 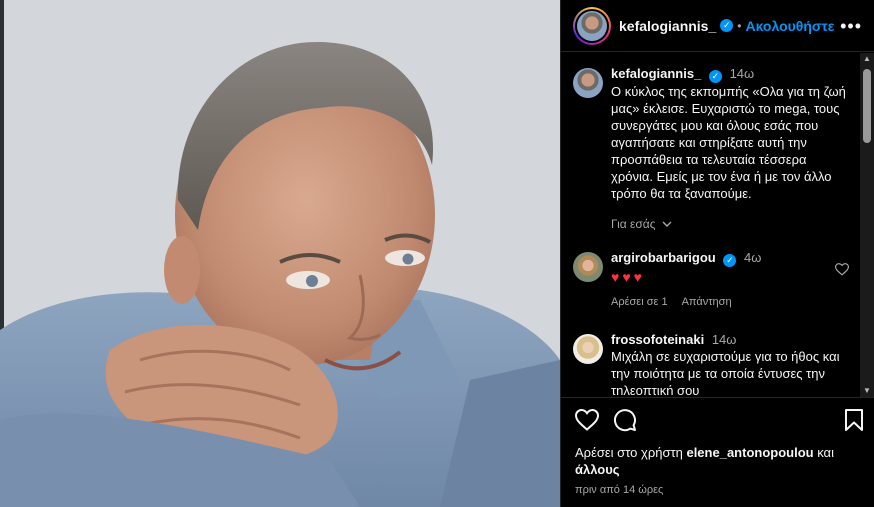 I want to click on reply-button: Απάντηση, so click(x=707, y=302).